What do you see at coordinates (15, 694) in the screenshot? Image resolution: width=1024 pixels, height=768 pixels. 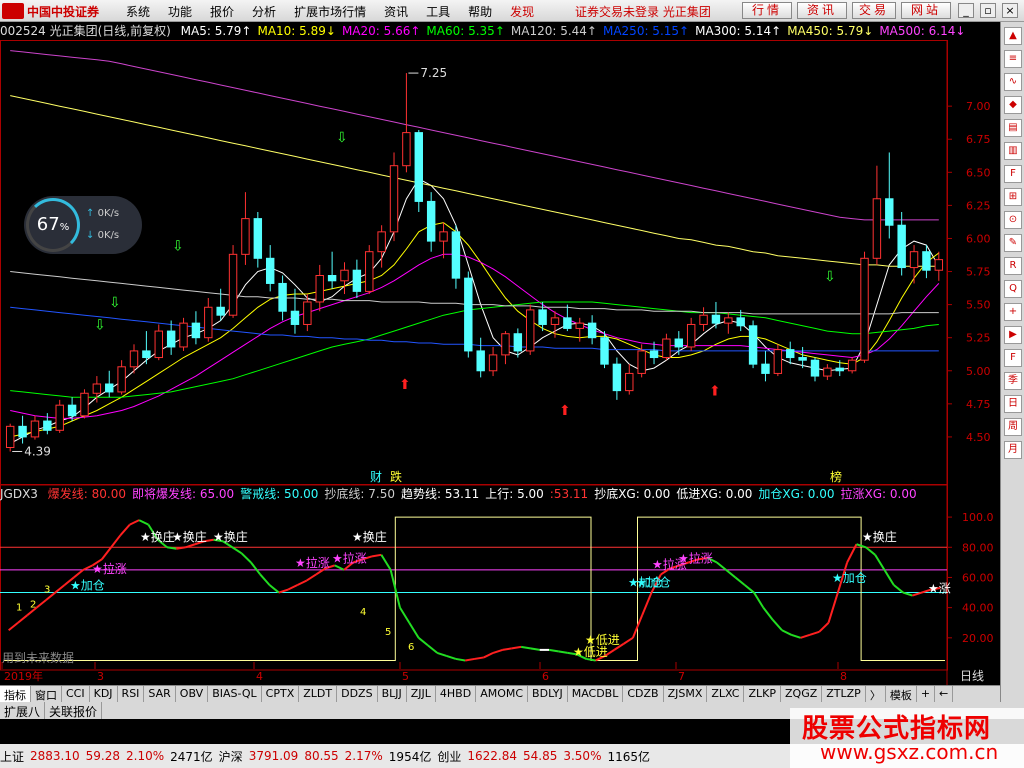 I see `indicator-tab: 指标` at bounding box center [15, 694].